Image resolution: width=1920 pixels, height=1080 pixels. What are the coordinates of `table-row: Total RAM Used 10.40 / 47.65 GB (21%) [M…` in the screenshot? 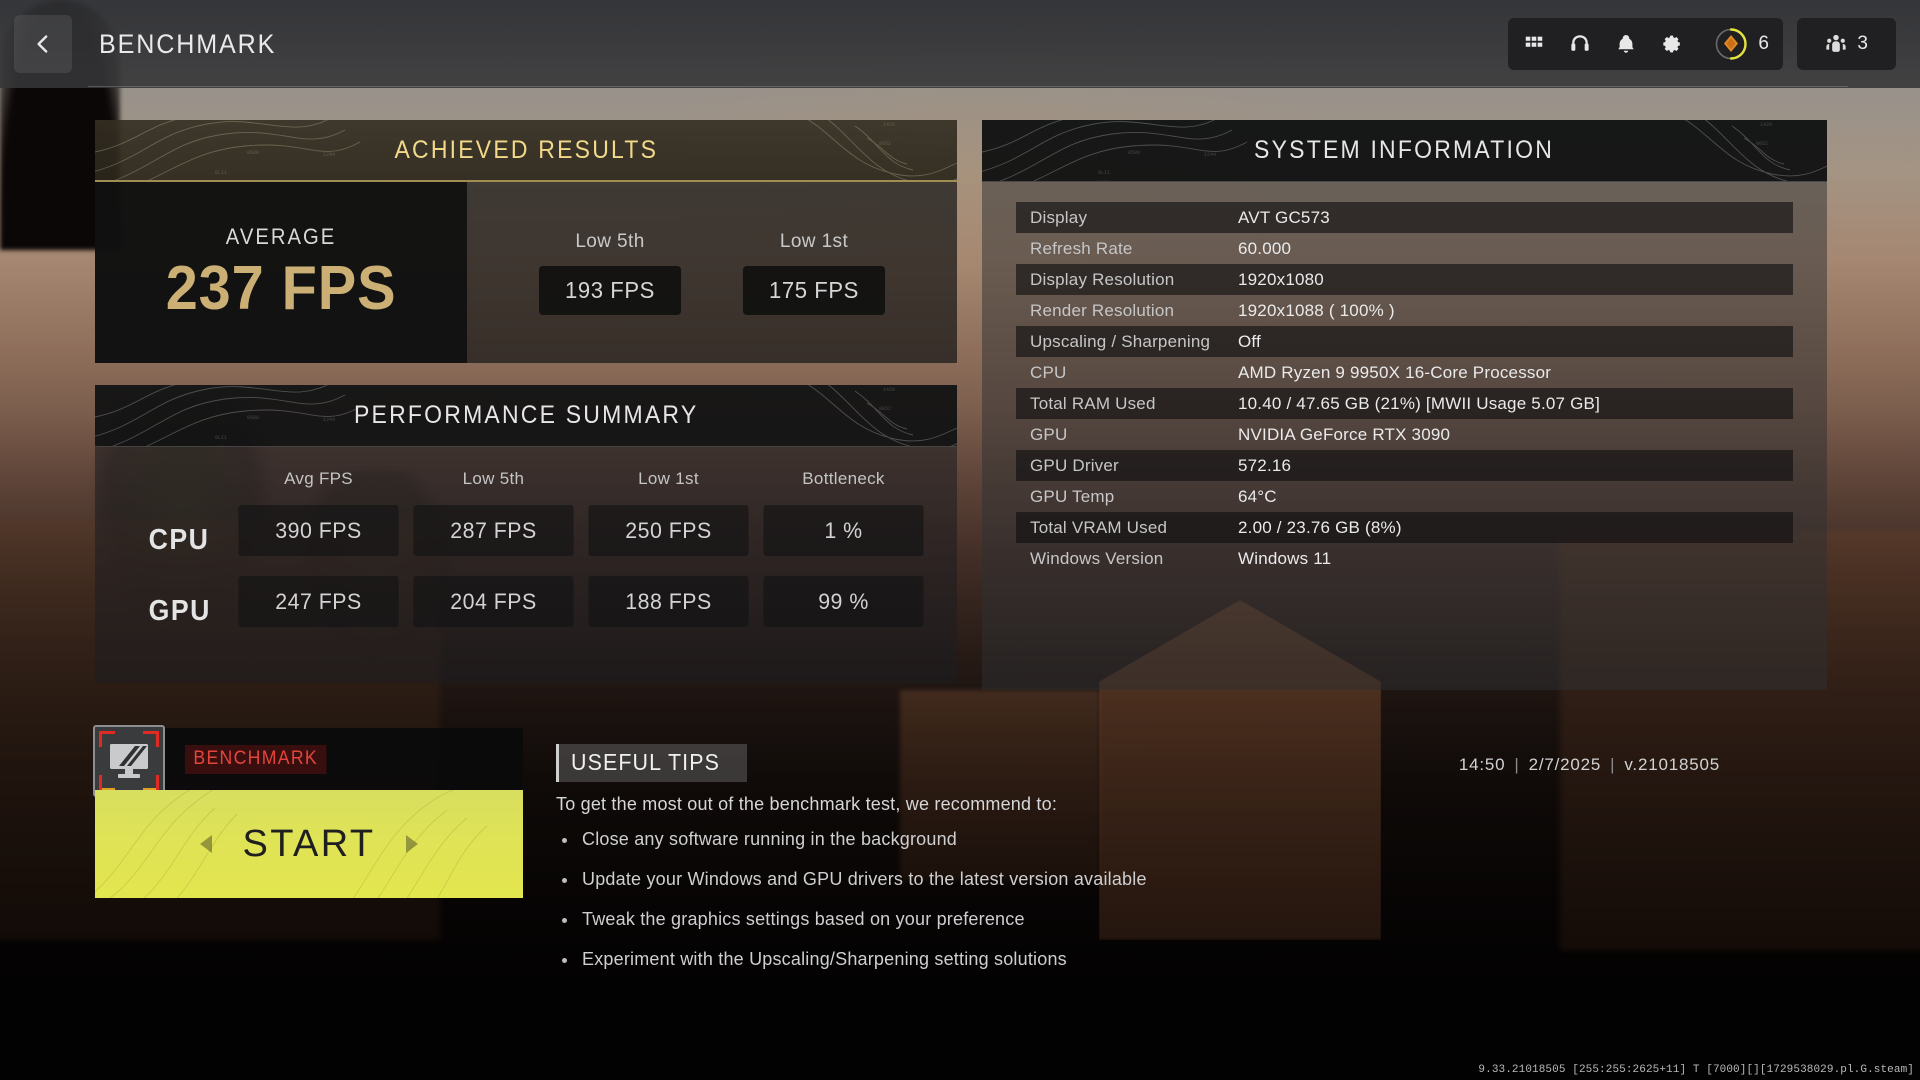 It's located at (1404, 403).